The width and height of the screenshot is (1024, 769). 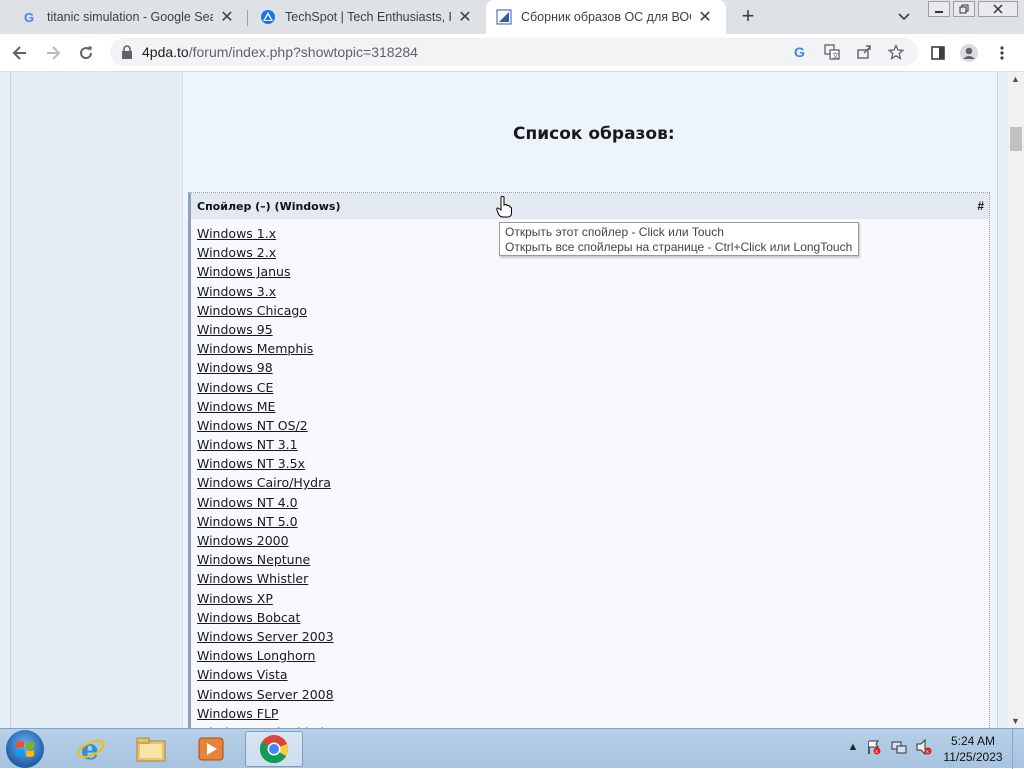 What do you see at coordinates (235, 598) in the screenshot?
I see `os-link: Windows XP` at bounding box center [235, 598].